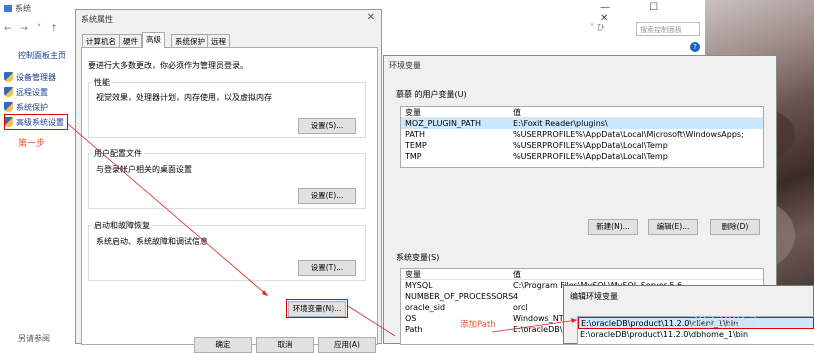  Describe the element at coordinates (347, 345) in the screenshot. I see `apply-button: 应用(A)` at that location.